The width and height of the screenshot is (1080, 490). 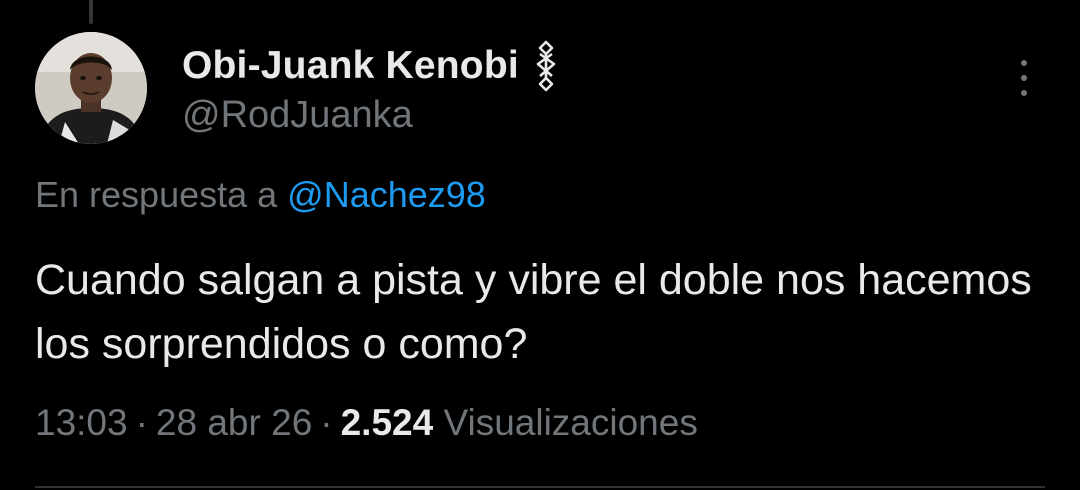 I want to click on sword-symbol-icon, so click(x=546, y=66).